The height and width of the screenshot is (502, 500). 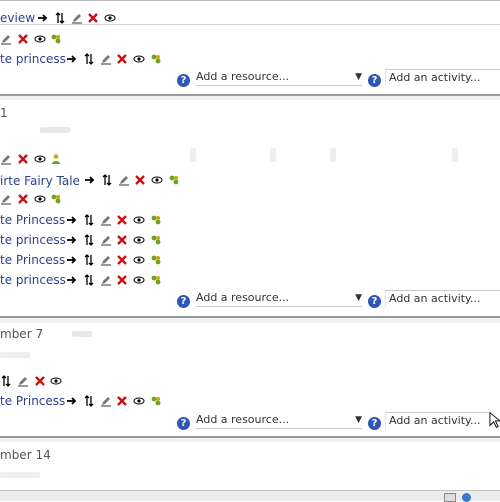 I want to click on status-bar, so click(x=250, y=495).